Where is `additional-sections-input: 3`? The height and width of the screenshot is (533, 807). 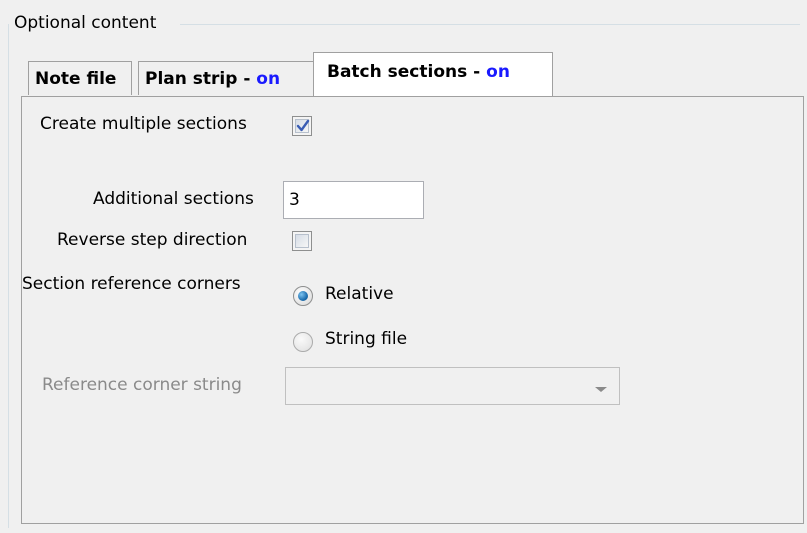
additional-sections-input: 3 is located at coordinates (353, 200).